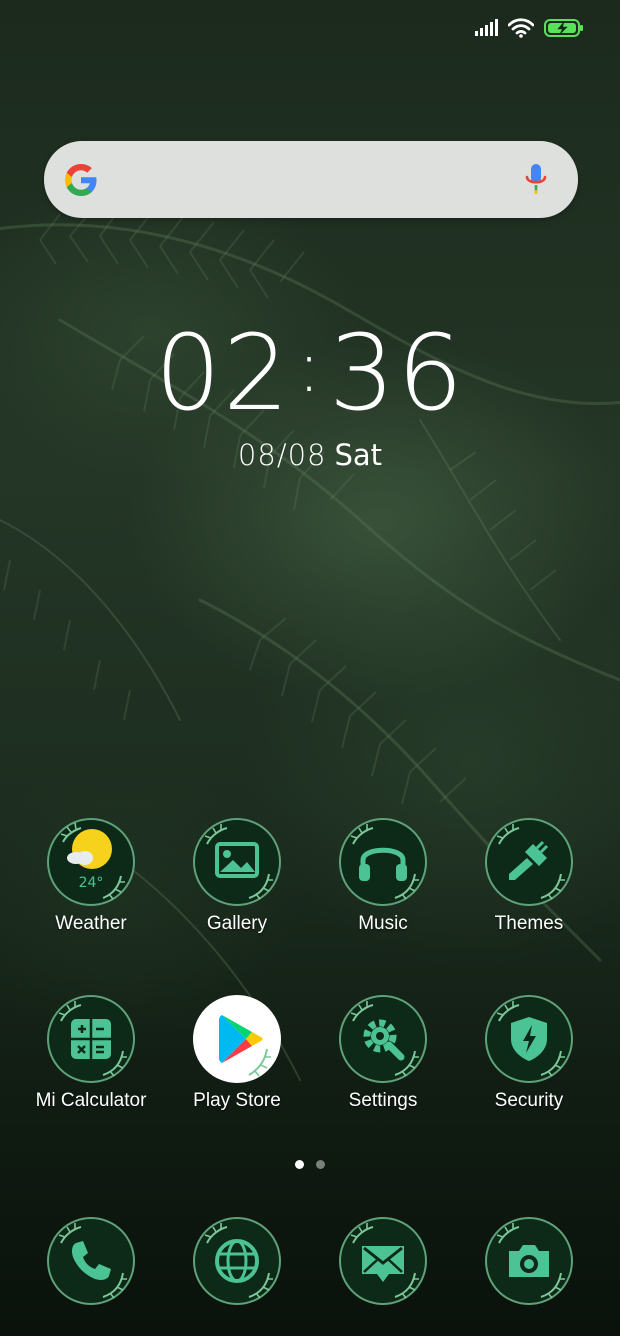  Describe the element at coordinates (299, 1164) in the screenshot. I see `page-dot-active` at that location.